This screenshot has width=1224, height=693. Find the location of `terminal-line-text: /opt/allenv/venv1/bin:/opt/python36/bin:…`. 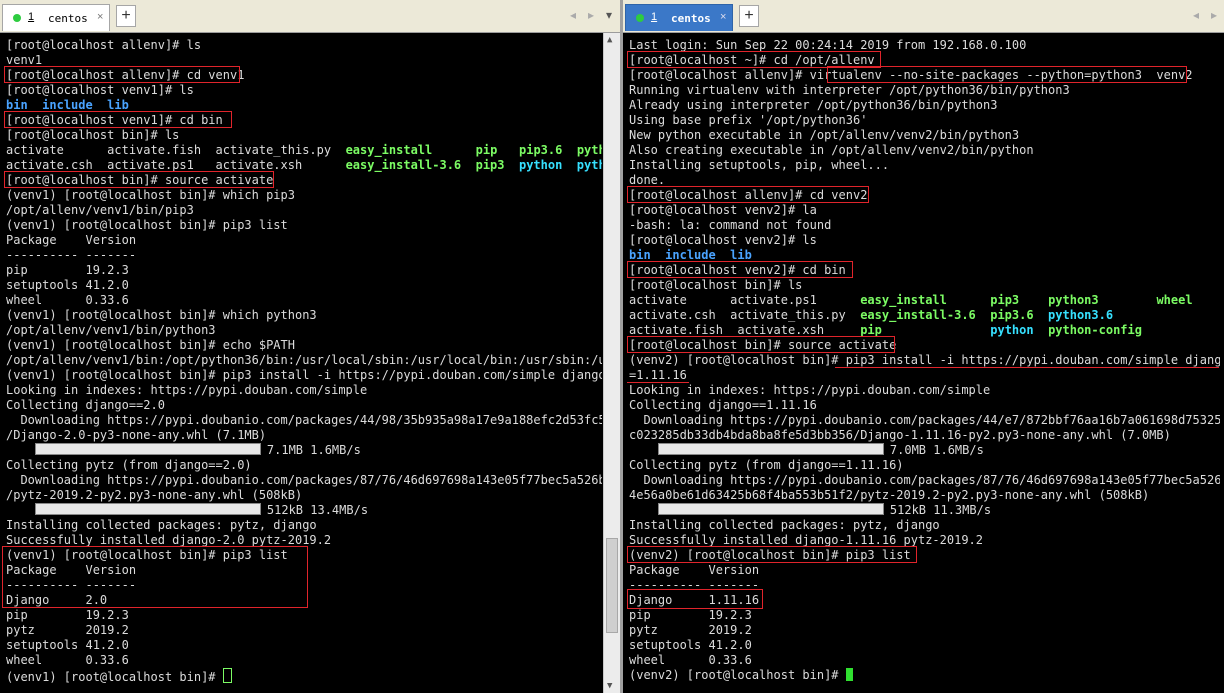

terminal-line-text: /opt/allenv/venv1/bin:/opt/python36/bin:… is located at coordinates (304, 360).